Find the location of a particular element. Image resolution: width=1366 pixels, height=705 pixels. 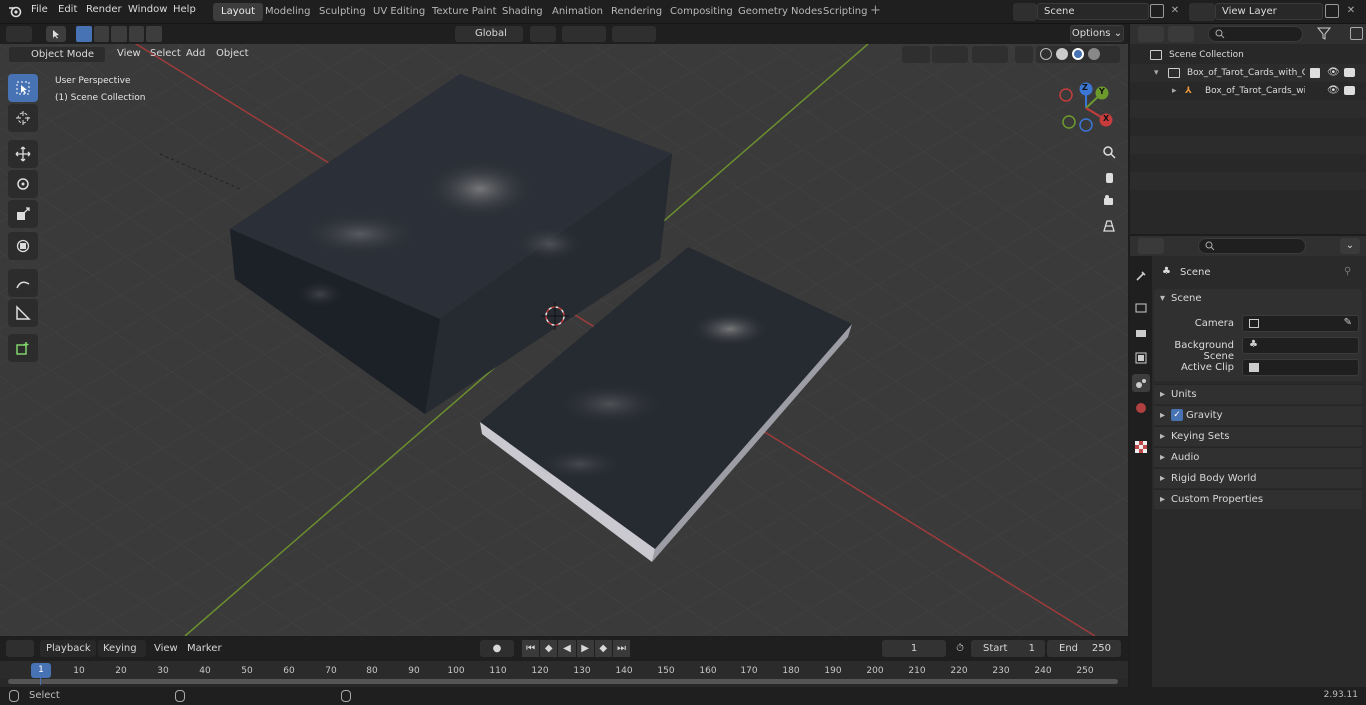

overlays-icon is located at coordinates (990, 54).